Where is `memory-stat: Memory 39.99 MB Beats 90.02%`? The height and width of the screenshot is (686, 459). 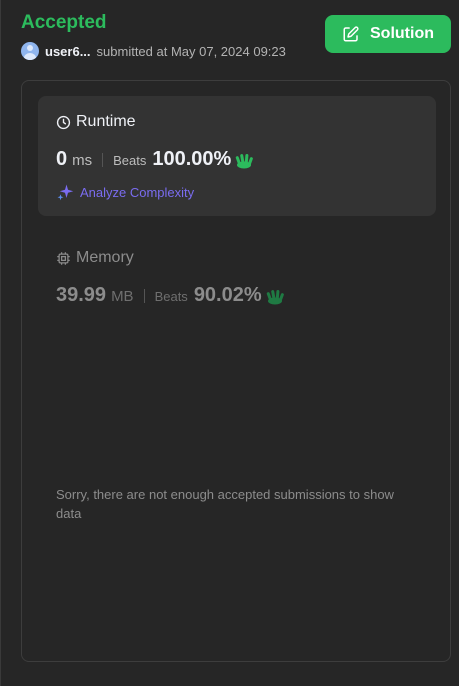 memory-stat: Memory 39.99 MB Beats 90.02% is located at coordinates (237, 286).